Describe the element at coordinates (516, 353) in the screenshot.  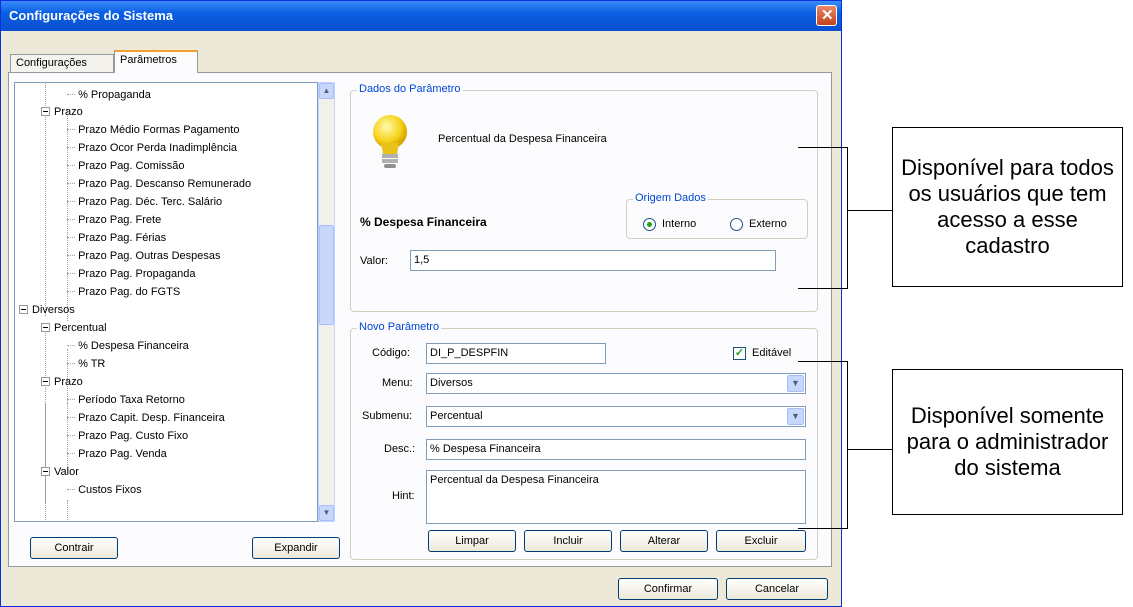
I see `codigo-input: DI_P_DESPFIN` at that location.